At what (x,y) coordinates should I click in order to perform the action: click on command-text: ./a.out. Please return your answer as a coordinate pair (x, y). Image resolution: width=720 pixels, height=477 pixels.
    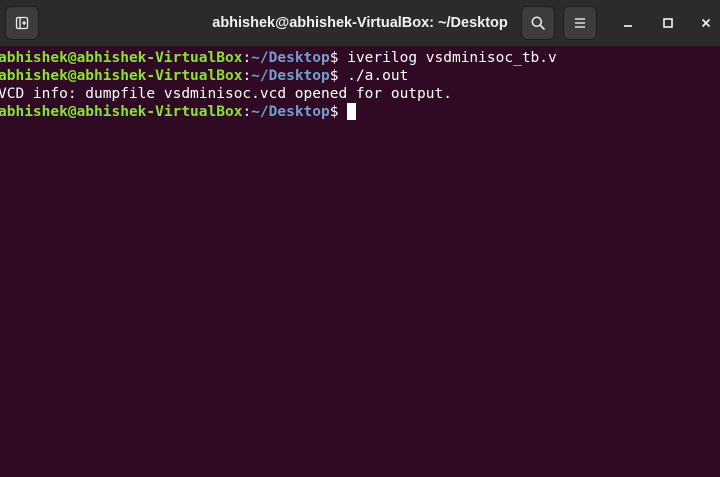
    Looking at the image, I should click on (378, 76).